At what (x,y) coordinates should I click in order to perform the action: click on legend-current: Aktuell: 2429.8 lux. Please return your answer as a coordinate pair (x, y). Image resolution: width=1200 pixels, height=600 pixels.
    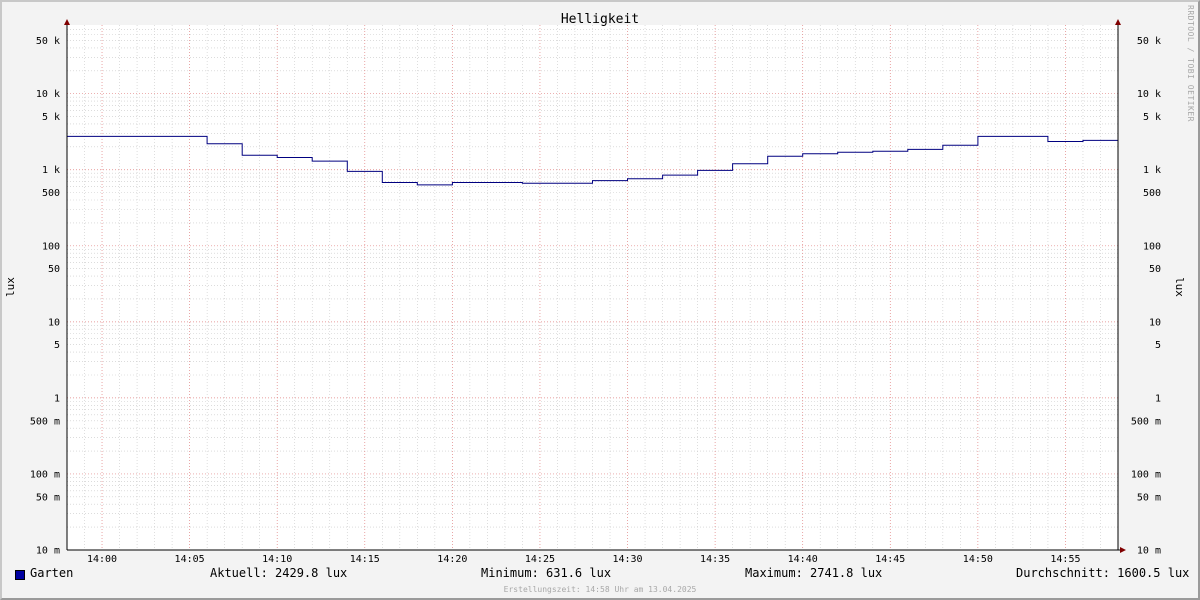
    Looking at the image, I should click on (279, 573).